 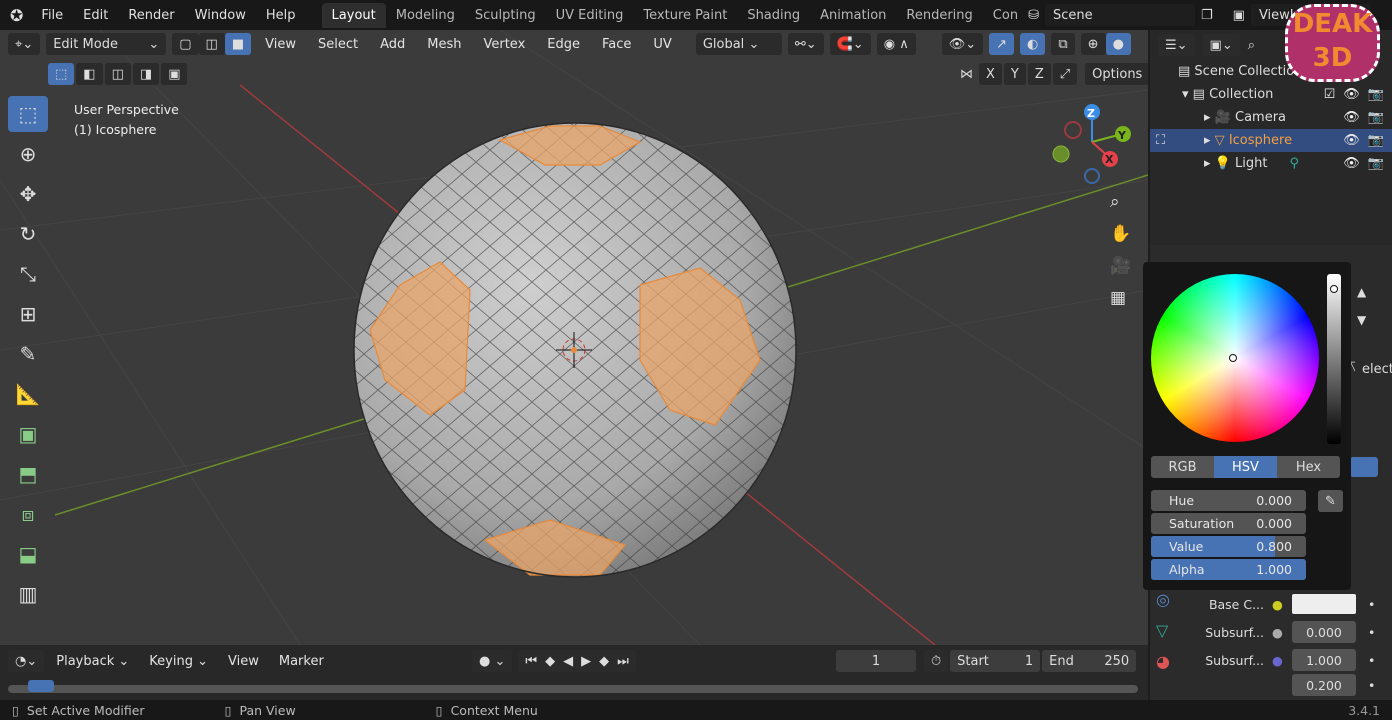 What do you see at coordinates (1119, 15) in the screenshot?
I see `scene-selector: Scene` at bounding box center [1119, 15].